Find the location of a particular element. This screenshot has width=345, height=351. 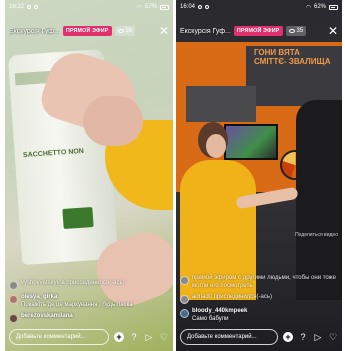

comment-username: olesya_girka is located at coordinates (77, 298).